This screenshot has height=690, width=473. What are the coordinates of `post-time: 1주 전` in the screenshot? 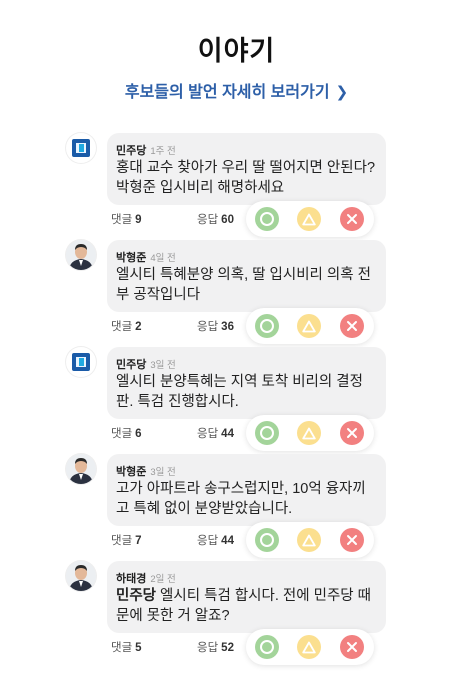 It's located at (163, 151).